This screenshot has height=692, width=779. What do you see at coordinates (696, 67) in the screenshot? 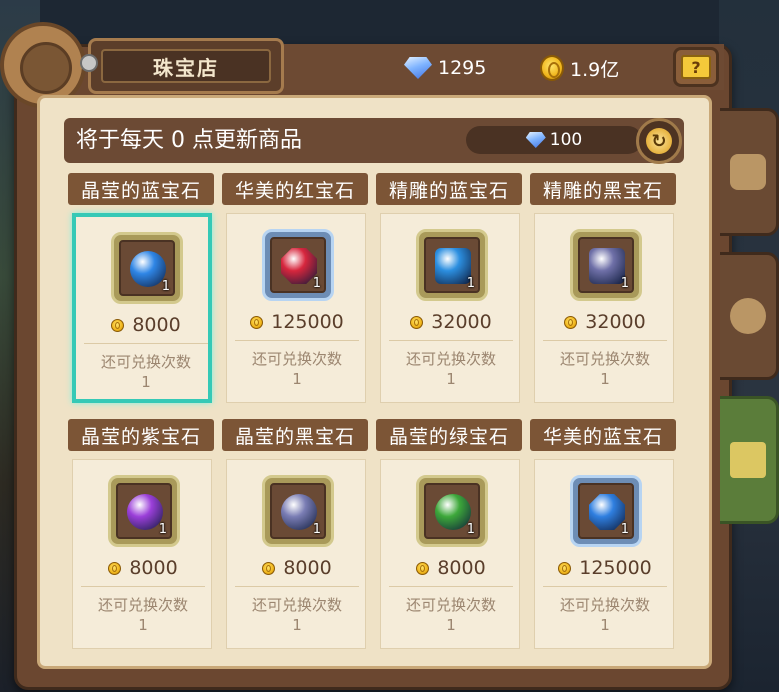
I see `help-button: ?` at bounding box center [696, 67].